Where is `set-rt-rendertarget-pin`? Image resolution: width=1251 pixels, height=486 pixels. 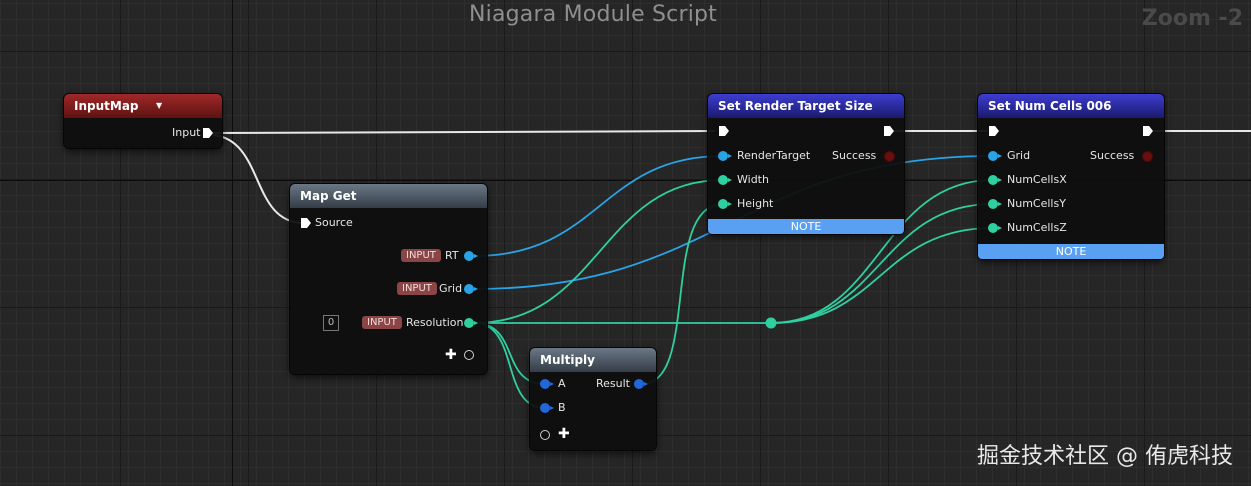 set-rt-rendertarget-pin is located at coordinates (725, 156).